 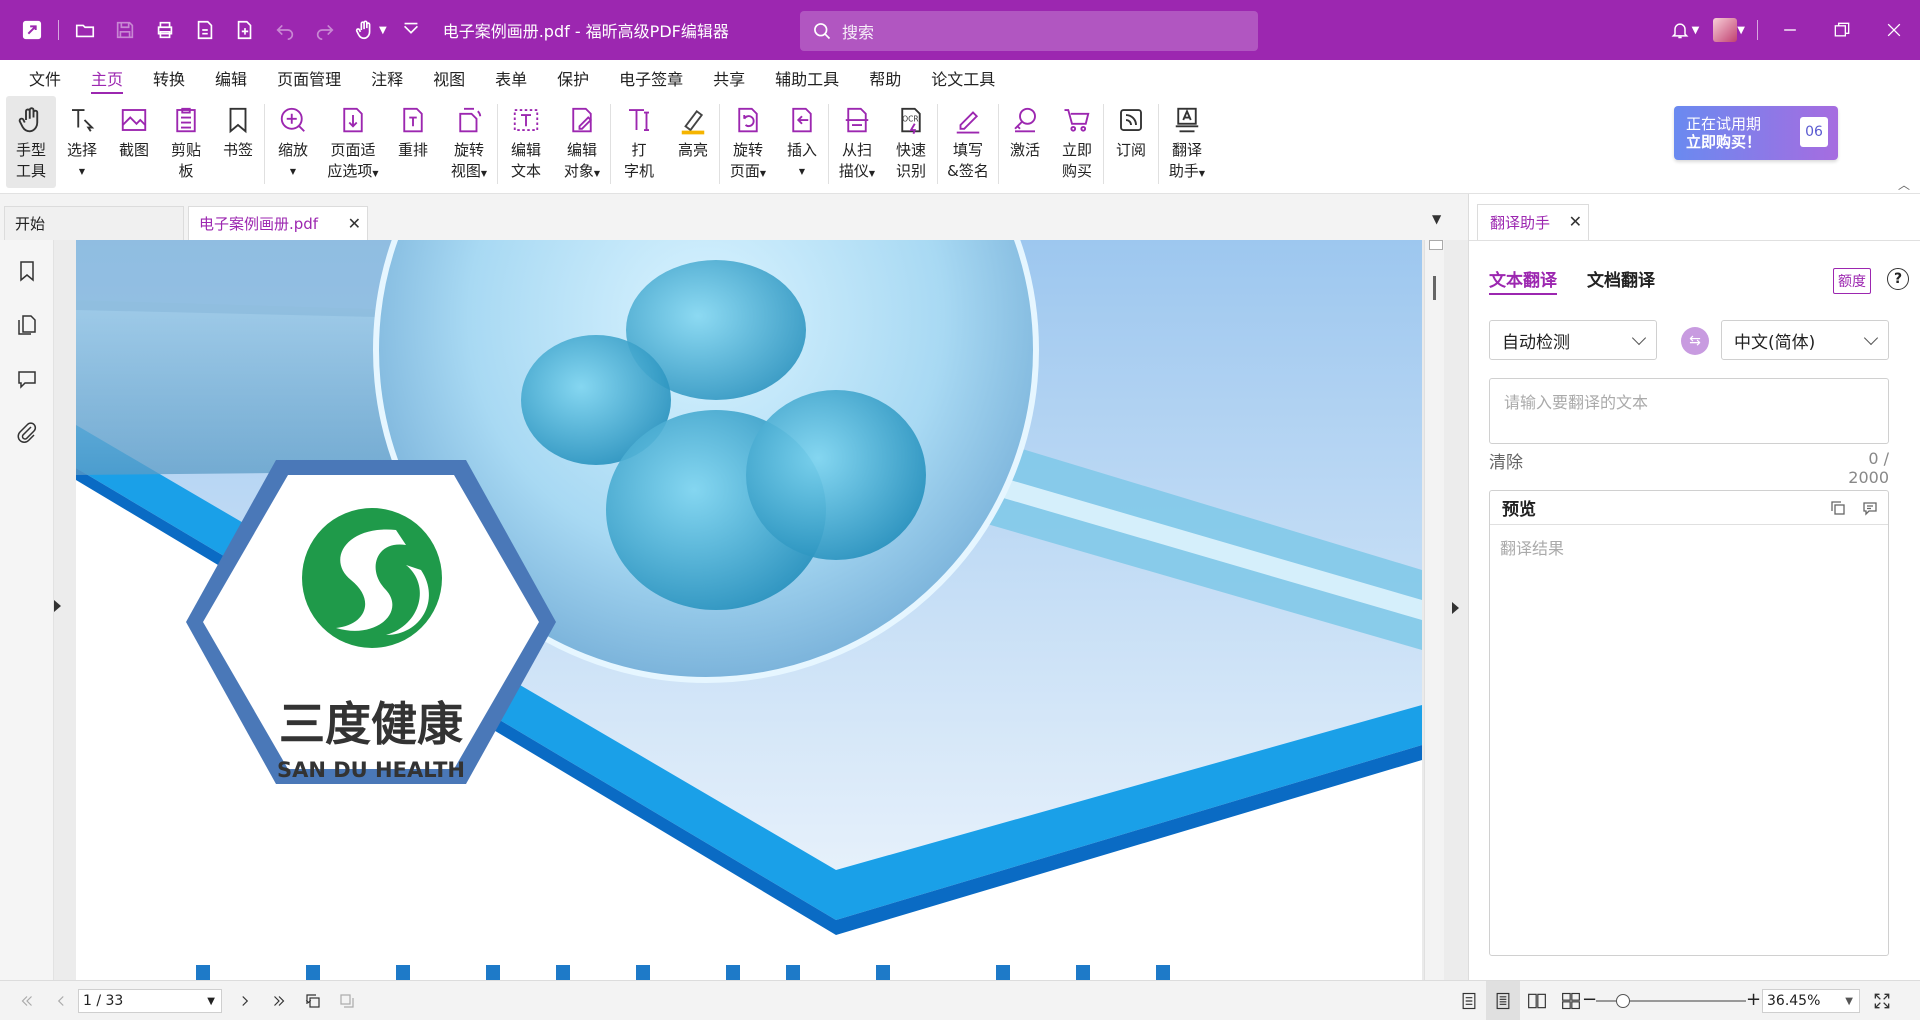 I want to click on properties-icon, so click(x=205, y=30).